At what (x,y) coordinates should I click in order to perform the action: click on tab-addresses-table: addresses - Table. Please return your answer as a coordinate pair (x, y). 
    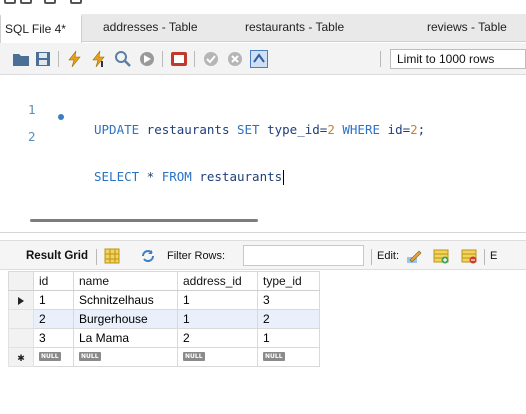
    Looking at the image, I should click on (163, 28).